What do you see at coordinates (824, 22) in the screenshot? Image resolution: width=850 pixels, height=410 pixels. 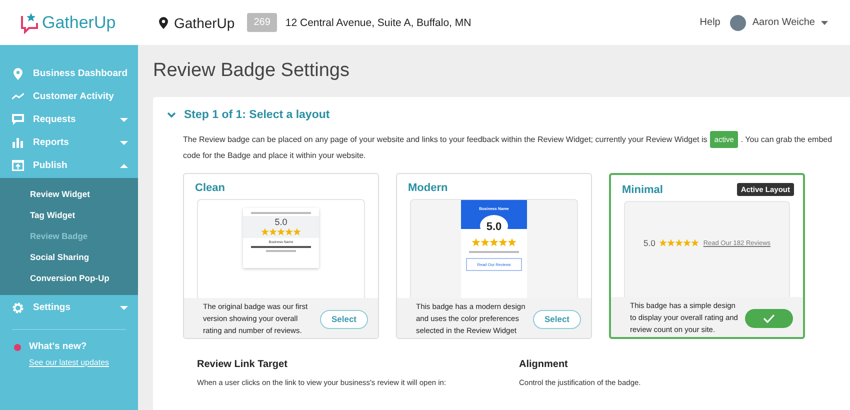 I see `caret-icon` at bounding box center [824, 22].